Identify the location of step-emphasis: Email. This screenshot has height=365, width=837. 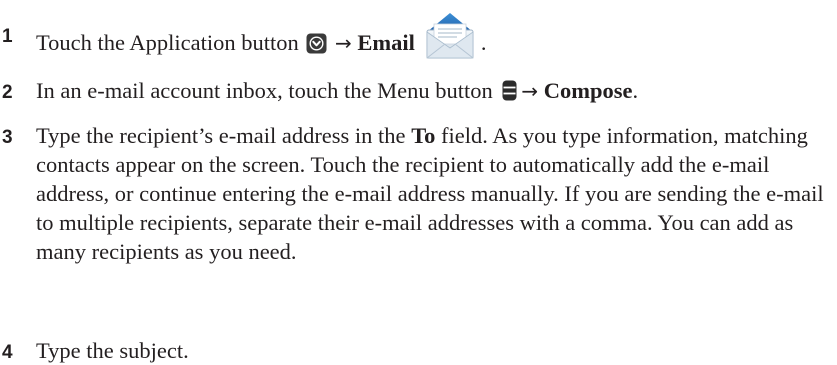
(386, 43).